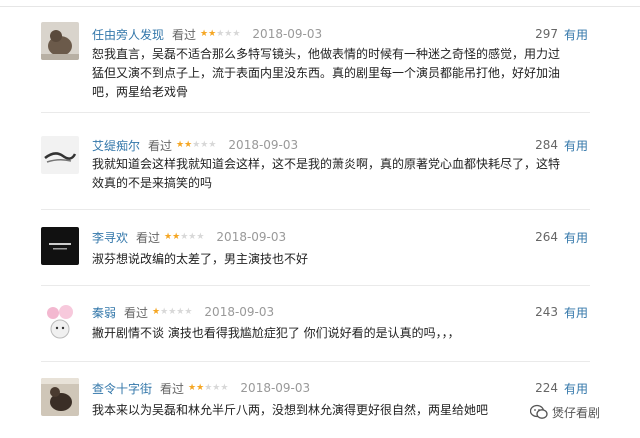 The height and width of the screenshot is (438, 640). I want to click on vote-area: 297 有用, so click(561, 34).